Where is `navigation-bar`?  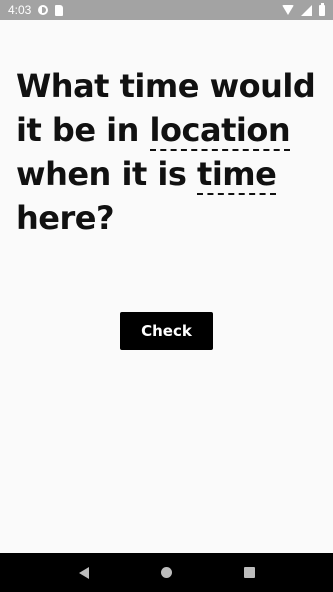 navigation-bar is located at coordinates (166, 572).